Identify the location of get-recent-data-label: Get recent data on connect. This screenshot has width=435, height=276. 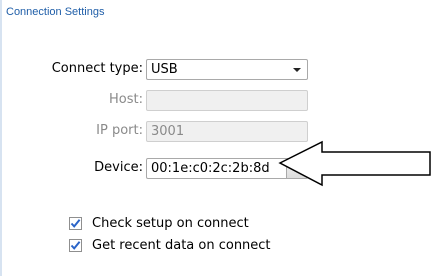
(181, 245).